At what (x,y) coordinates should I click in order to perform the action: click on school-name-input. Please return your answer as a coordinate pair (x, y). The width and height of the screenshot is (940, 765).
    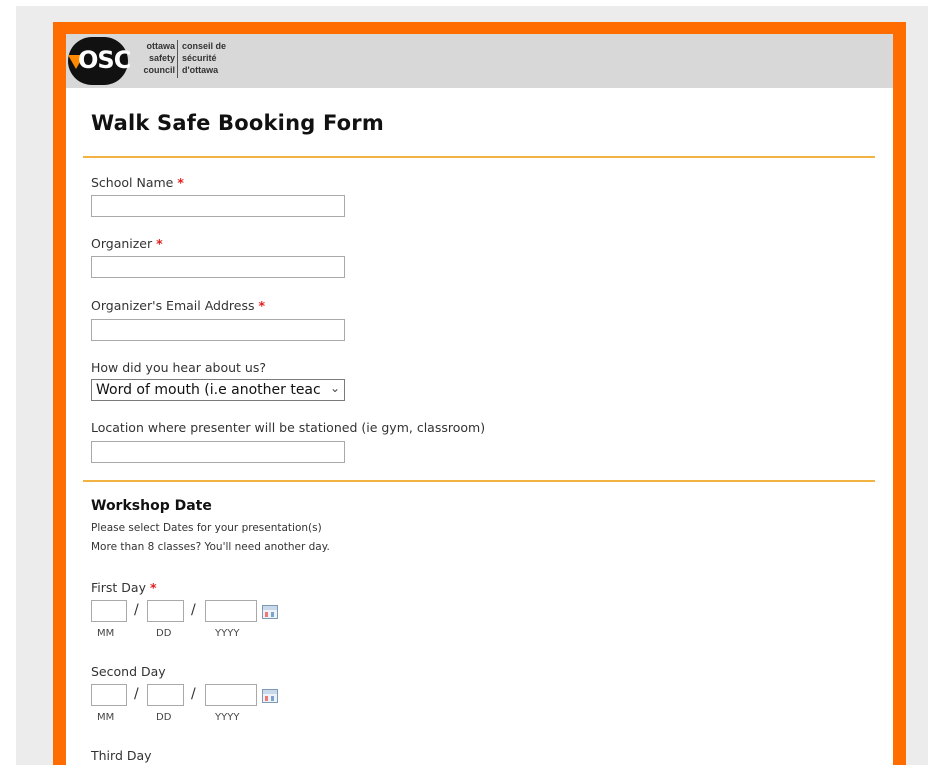
    Looking at the image, I should click on (218, 206).